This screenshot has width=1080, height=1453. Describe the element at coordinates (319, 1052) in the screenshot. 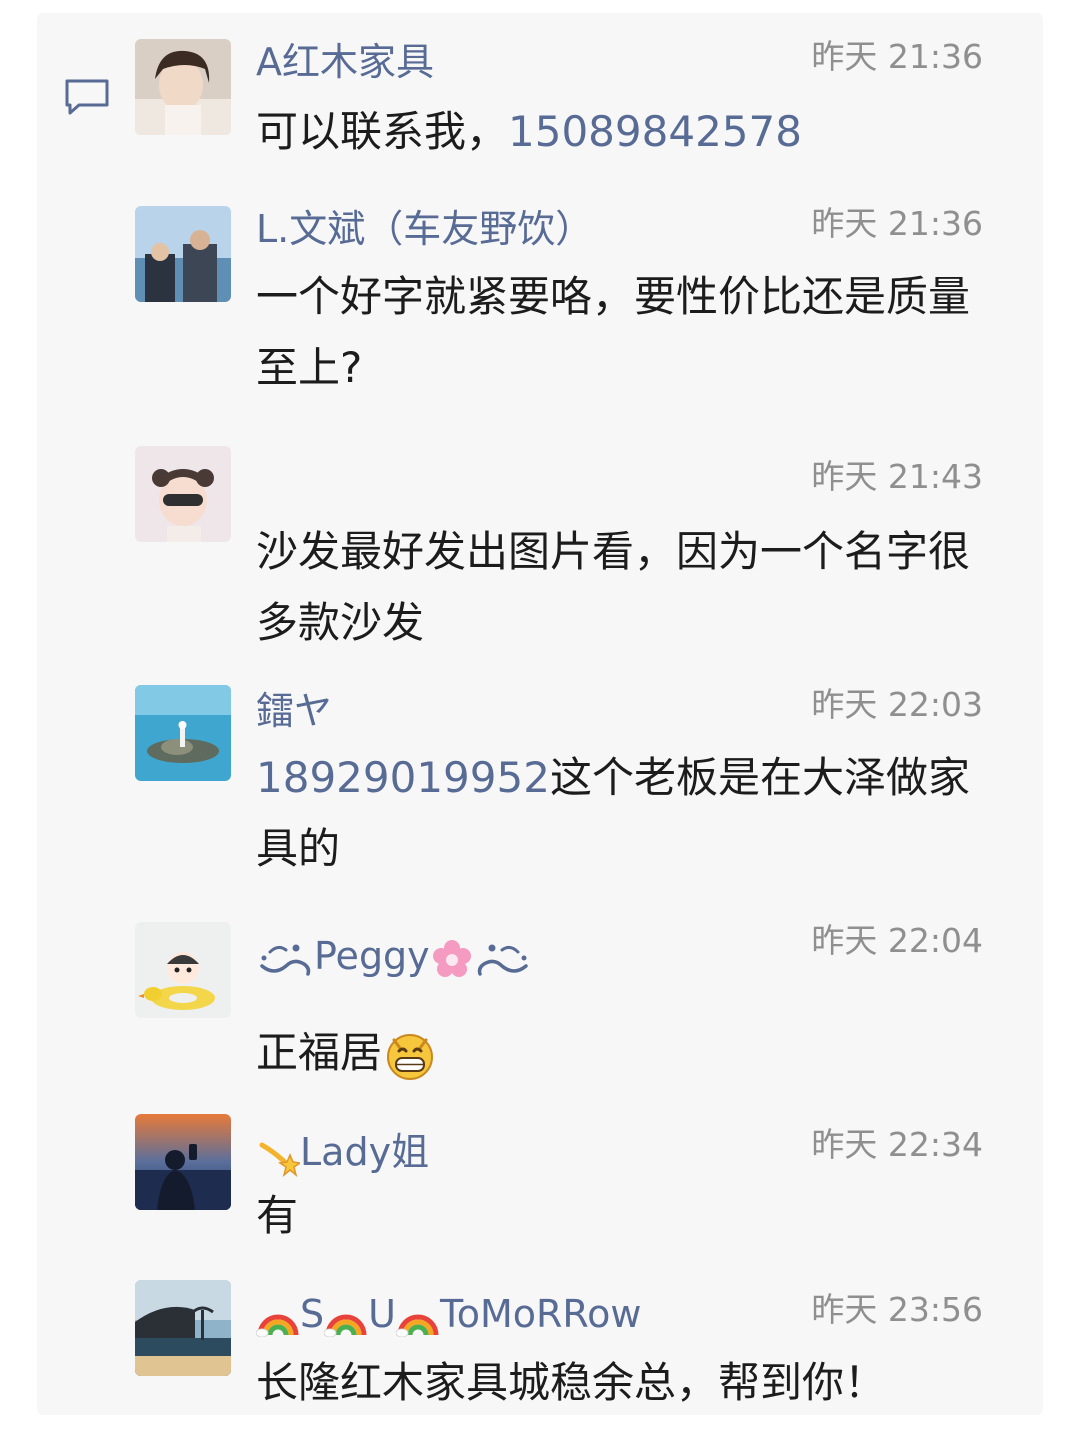

I see `comment-text-body: 正福居` at that location.